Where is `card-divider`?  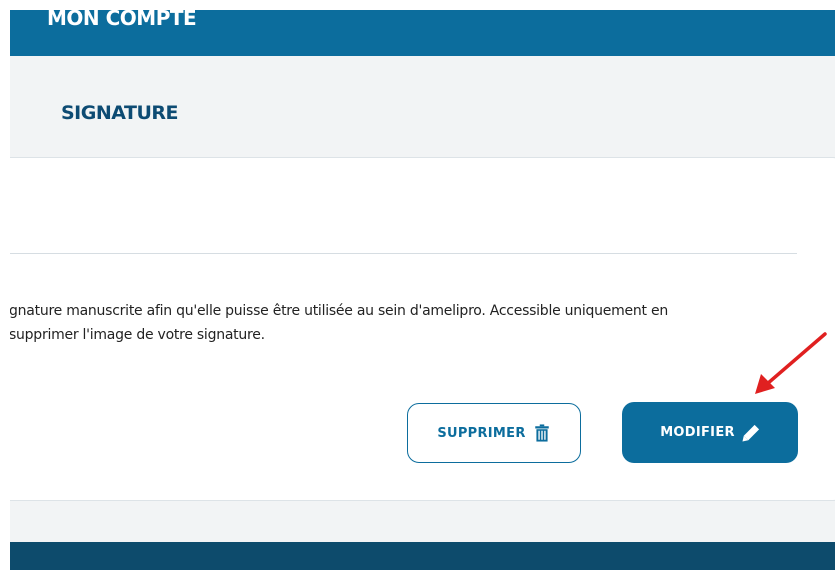 card-divider is located at coordinates (403, 253).